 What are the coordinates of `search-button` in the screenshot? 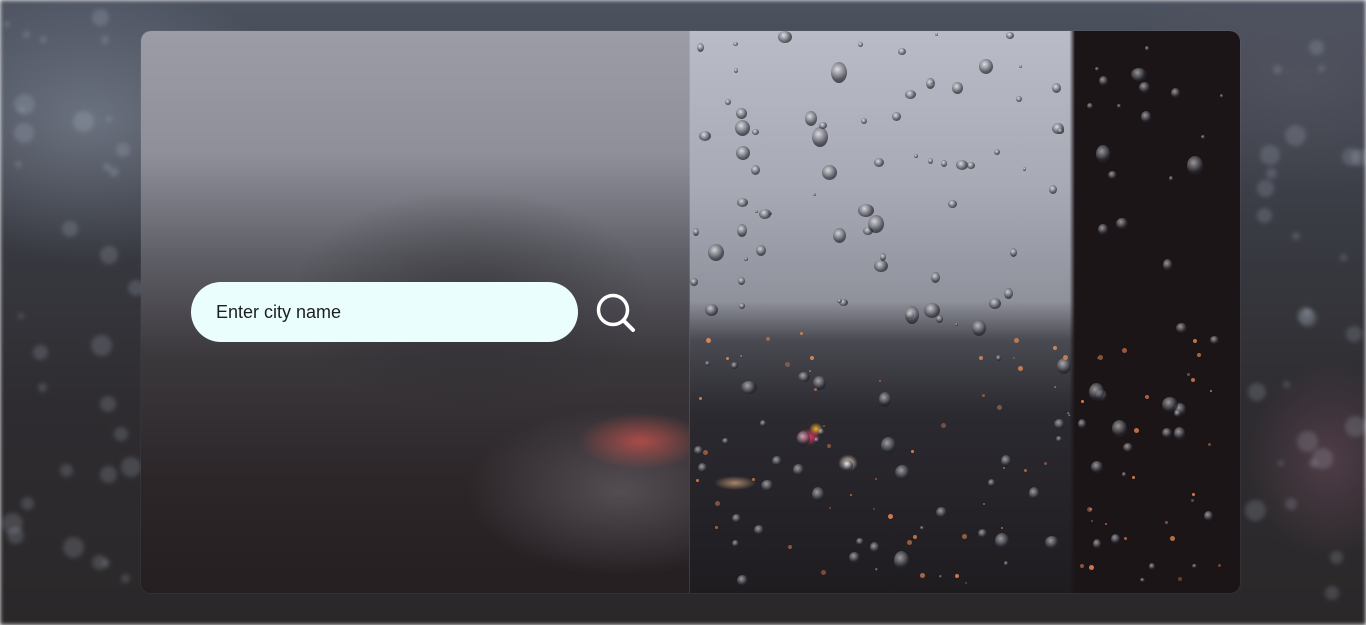 It's located at (617, 314).